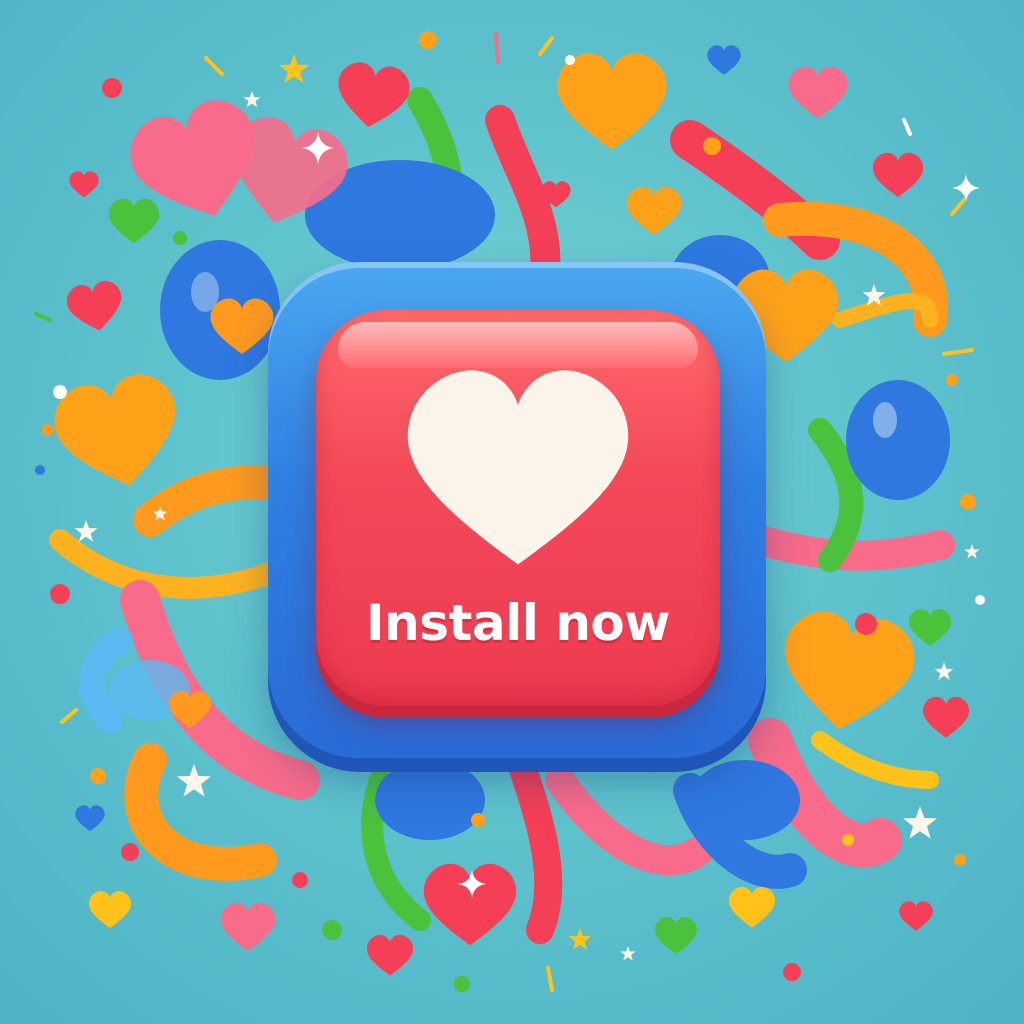  I want to click on sparkle-icon, so click(966, 188).